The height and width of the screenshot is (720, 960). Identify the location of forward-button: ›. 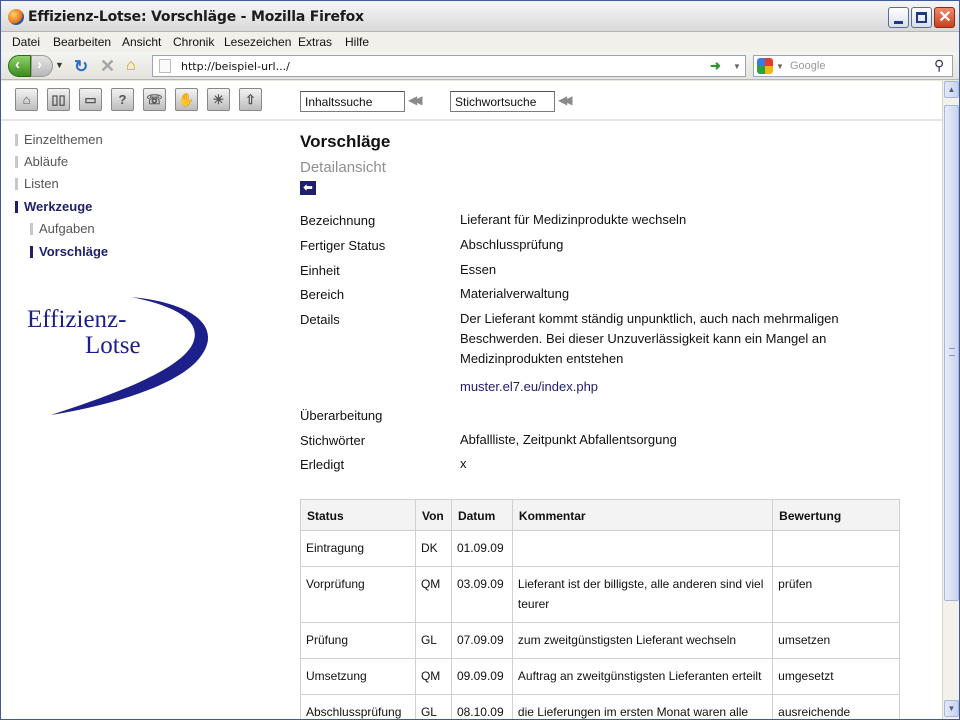
(42, 66).